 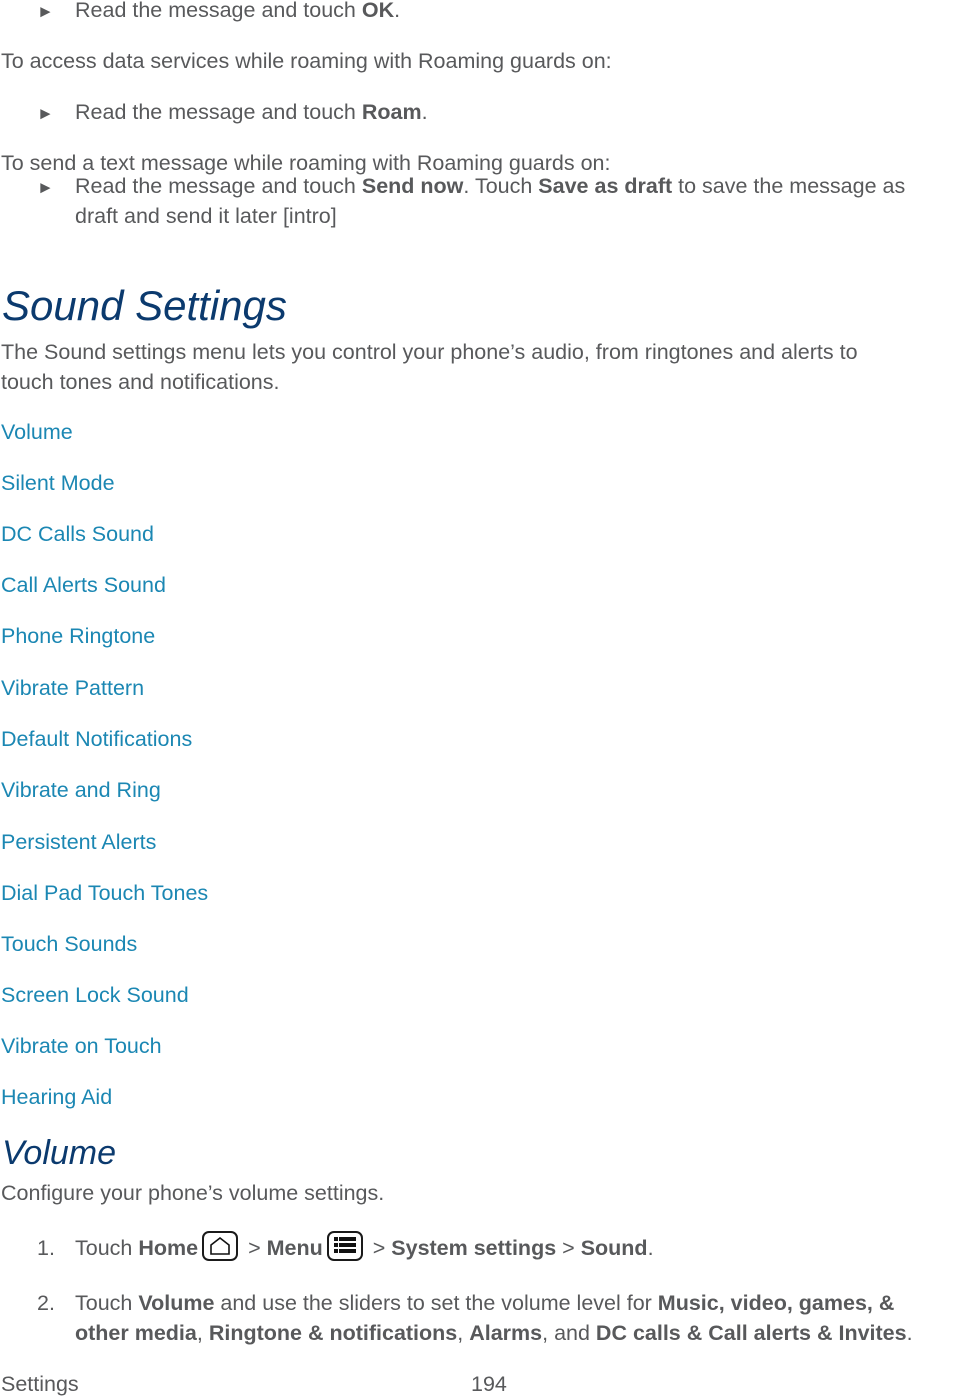 I want to click on bold-roam: Roam, so click(x=391, y=112).